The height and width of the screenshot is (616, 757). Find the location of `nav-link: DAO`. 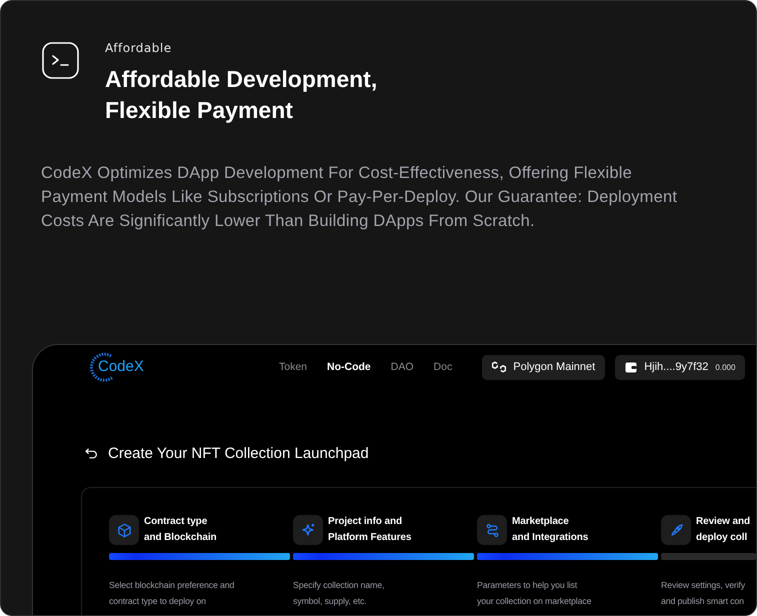

nav-link: DAO is located at coordinates (402, 367).